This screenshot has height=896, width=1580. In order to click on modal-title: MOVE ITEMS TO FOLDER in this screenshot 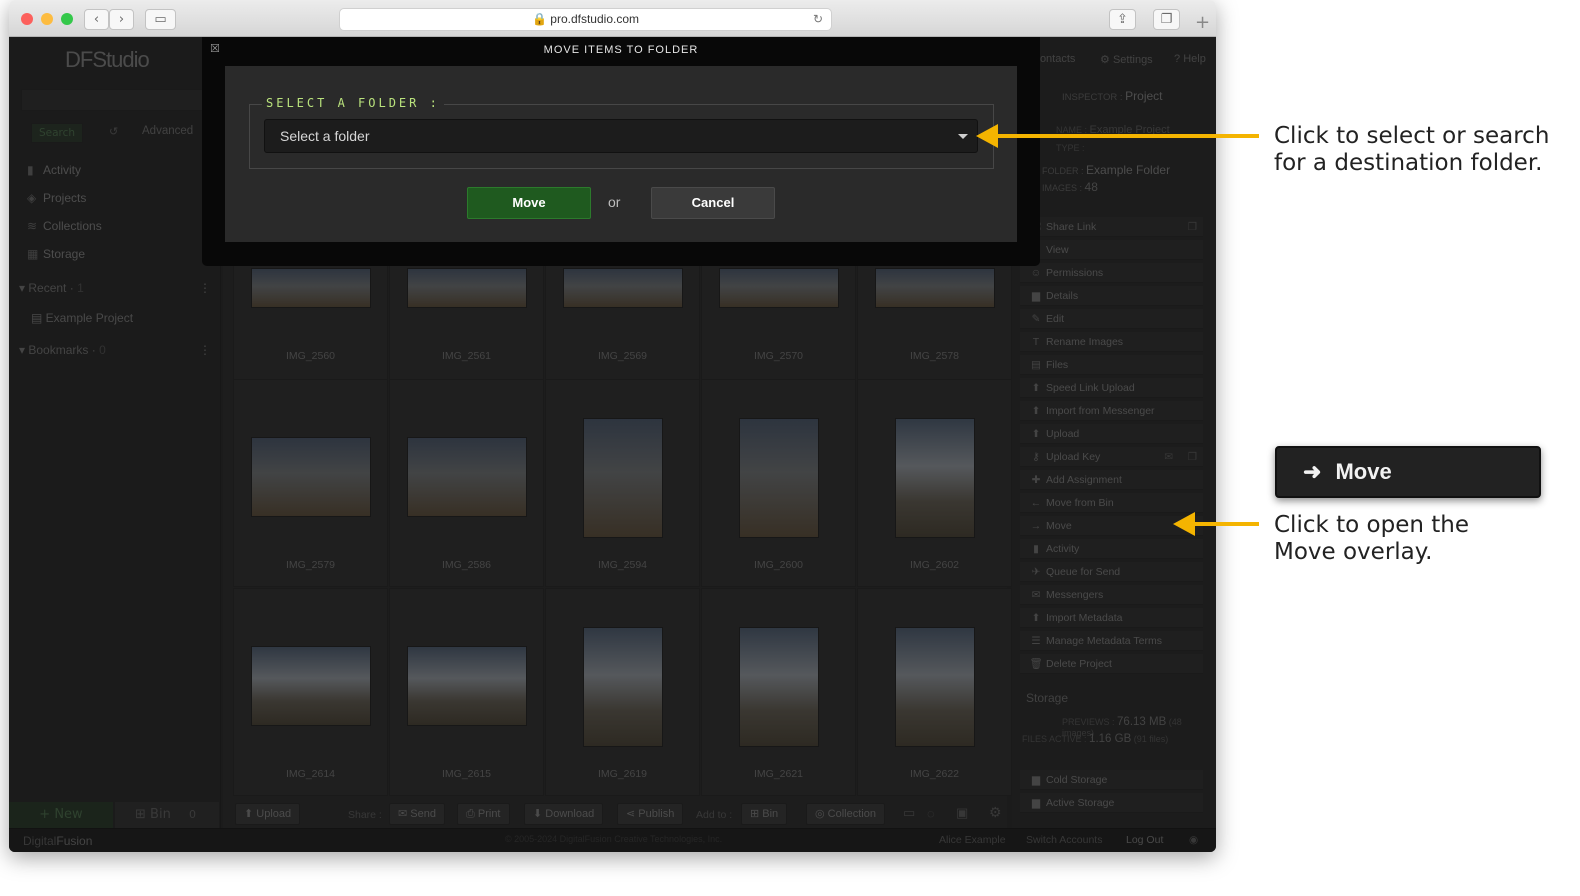, I will do `click(621, 50)`.